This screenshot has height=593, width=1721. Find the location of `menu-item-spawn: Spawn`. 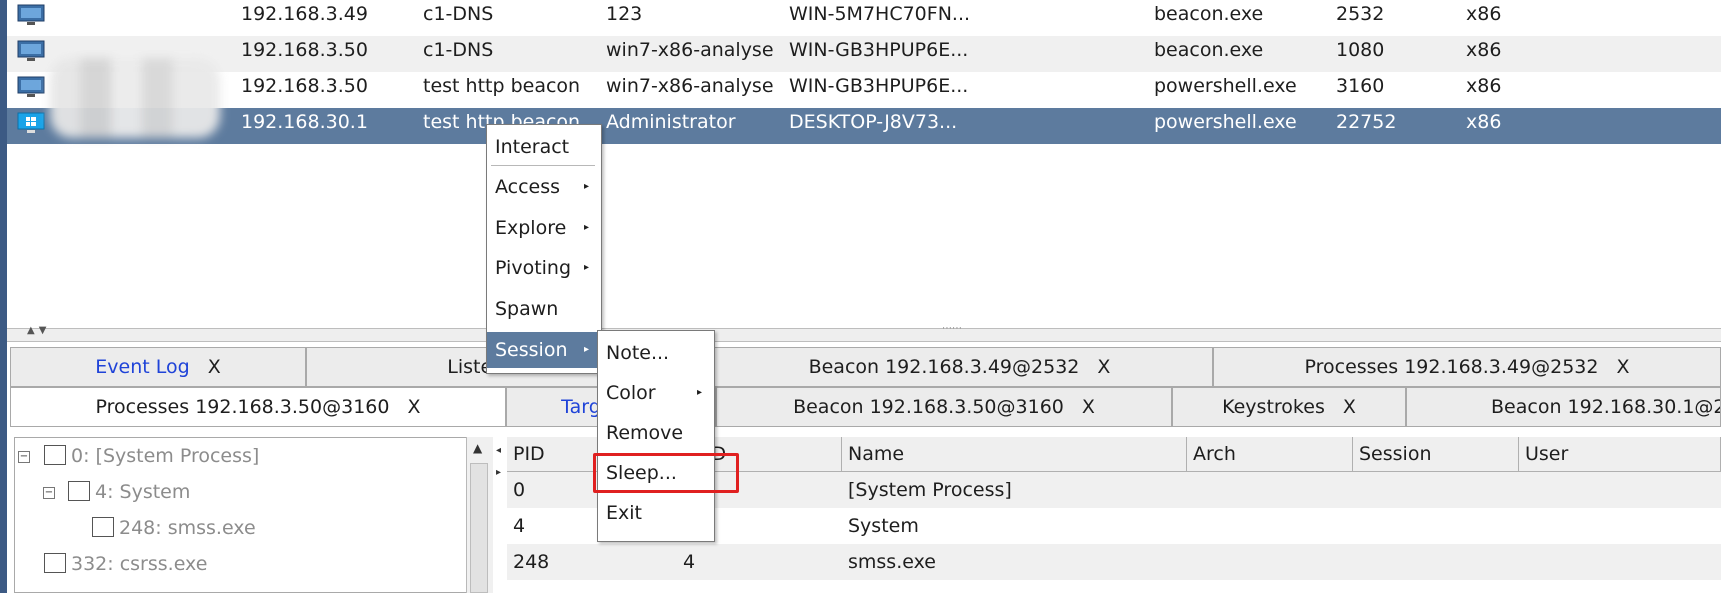

menu-item-spawn: Spawn is located at coordinates (543, 309).